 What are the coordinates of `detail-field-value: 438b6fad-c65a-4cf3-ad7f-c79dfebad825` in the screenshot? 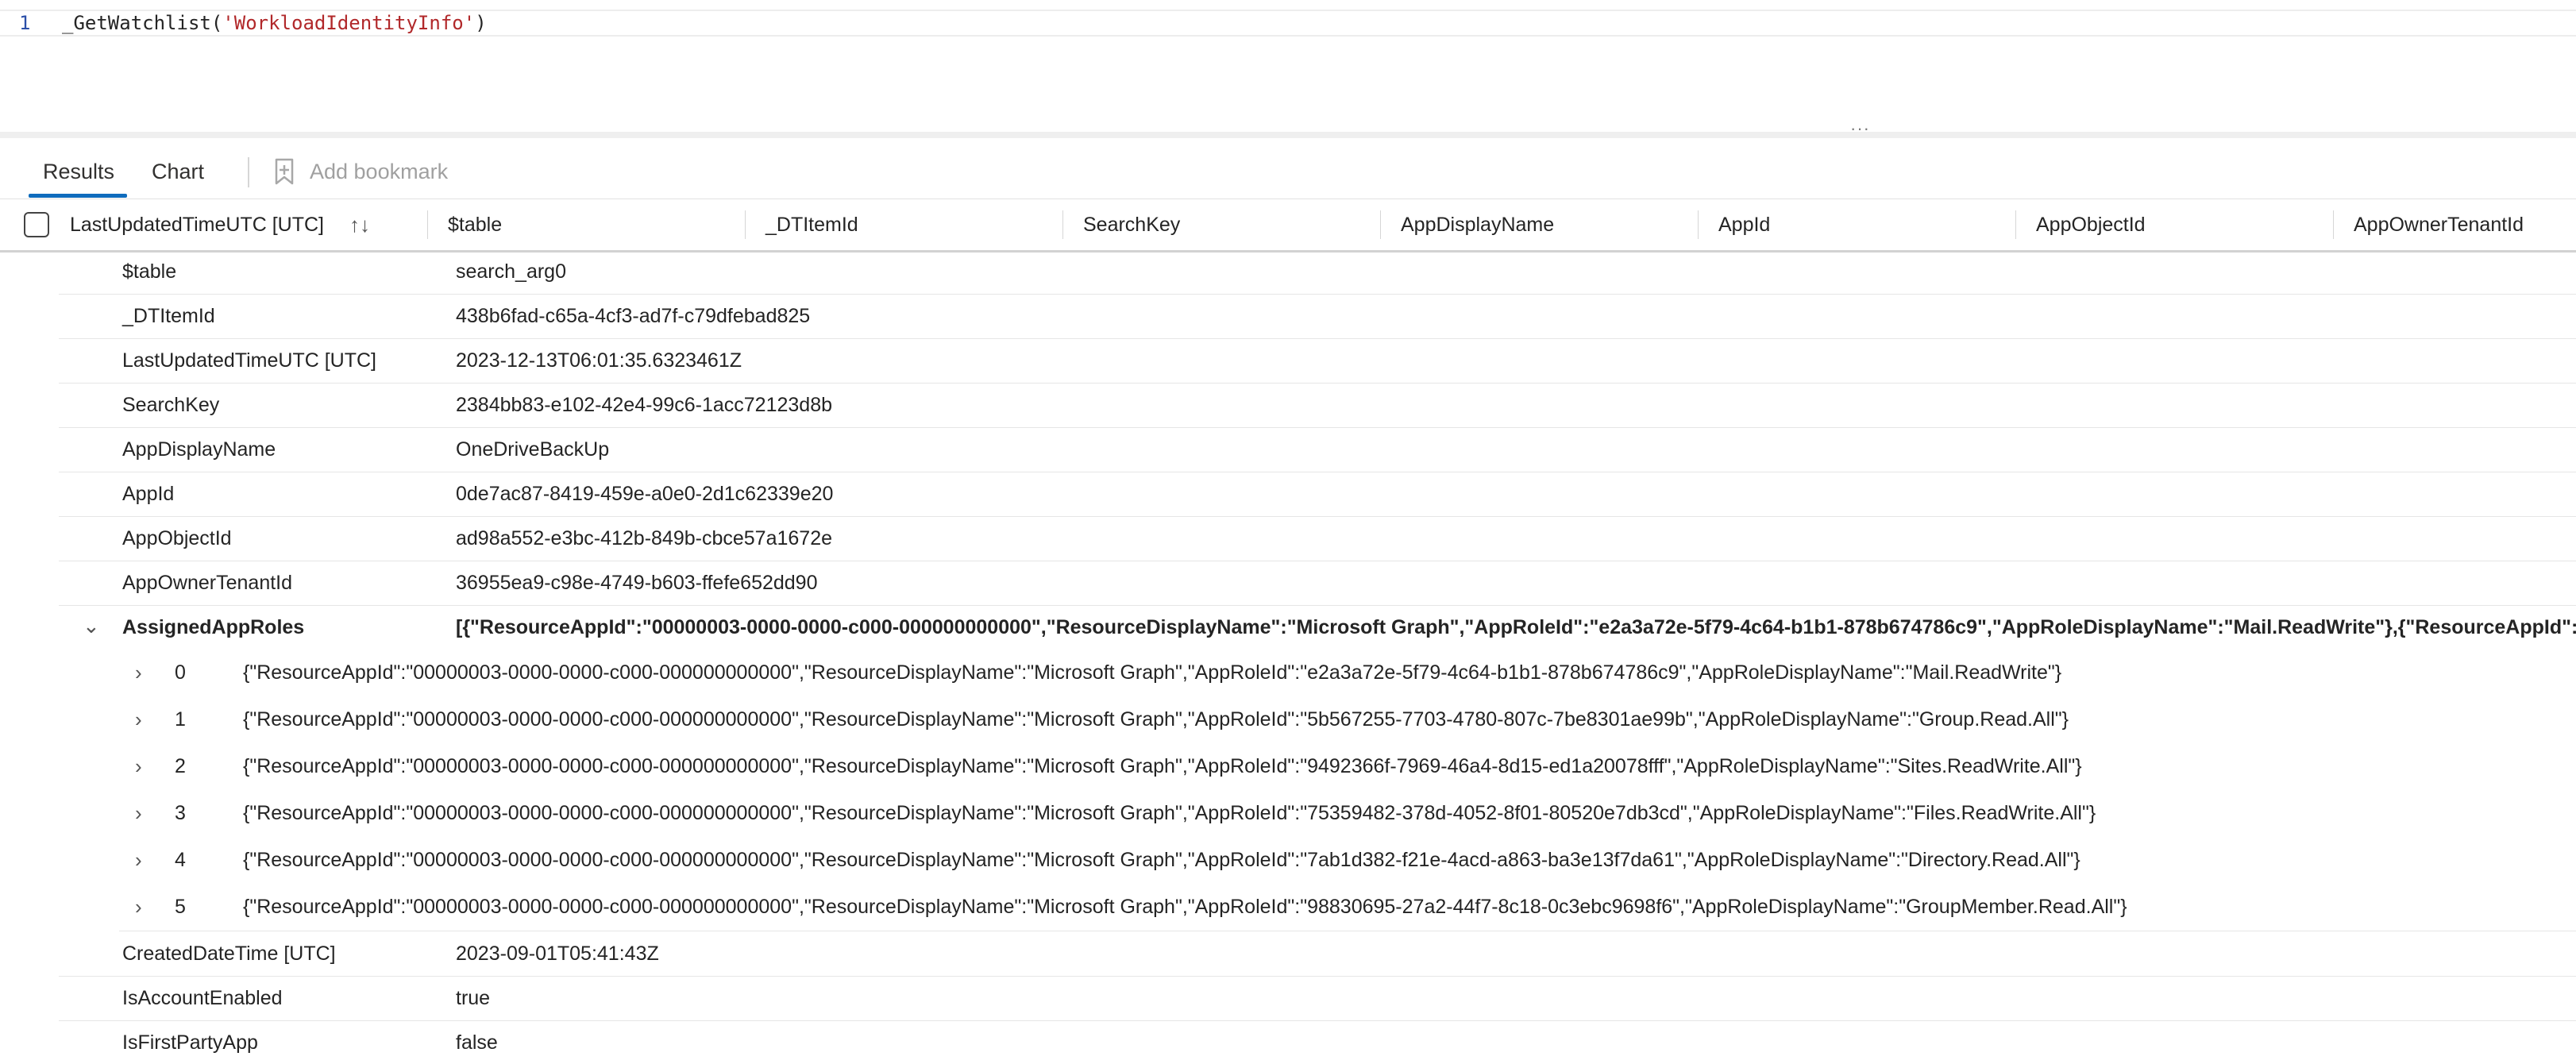 It's located at (633, 316).